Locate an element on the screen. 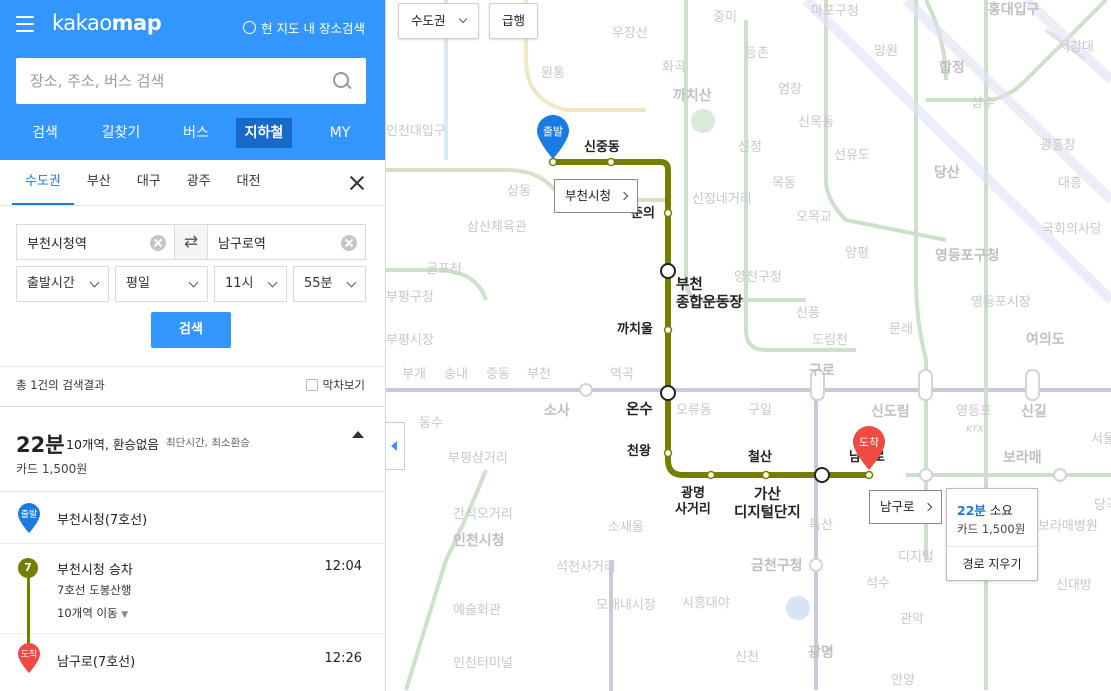 The width and height of the screenshot is (1111, 691). tab-daejeon: 대전 is located at coordinates (249, 182).